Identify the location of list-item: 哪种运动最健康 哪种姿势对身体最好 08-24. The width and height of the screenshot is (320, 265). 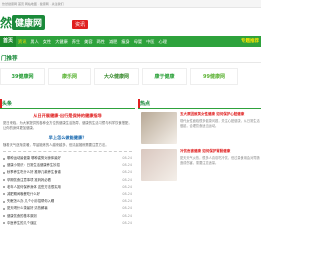
(67, 158).